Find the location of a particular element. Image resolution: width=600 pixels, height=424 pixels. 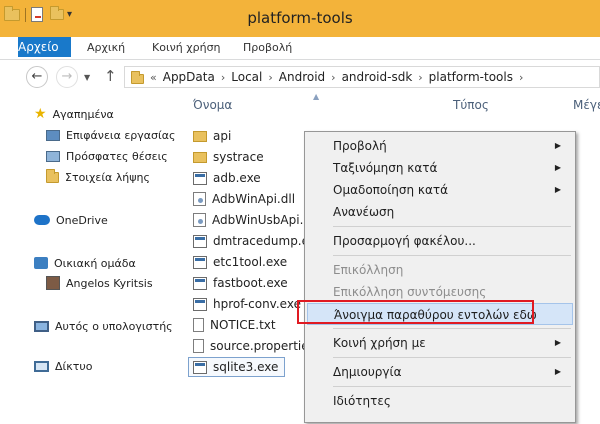

breadcrumb-android: Android is located at coordinates (302, 77).